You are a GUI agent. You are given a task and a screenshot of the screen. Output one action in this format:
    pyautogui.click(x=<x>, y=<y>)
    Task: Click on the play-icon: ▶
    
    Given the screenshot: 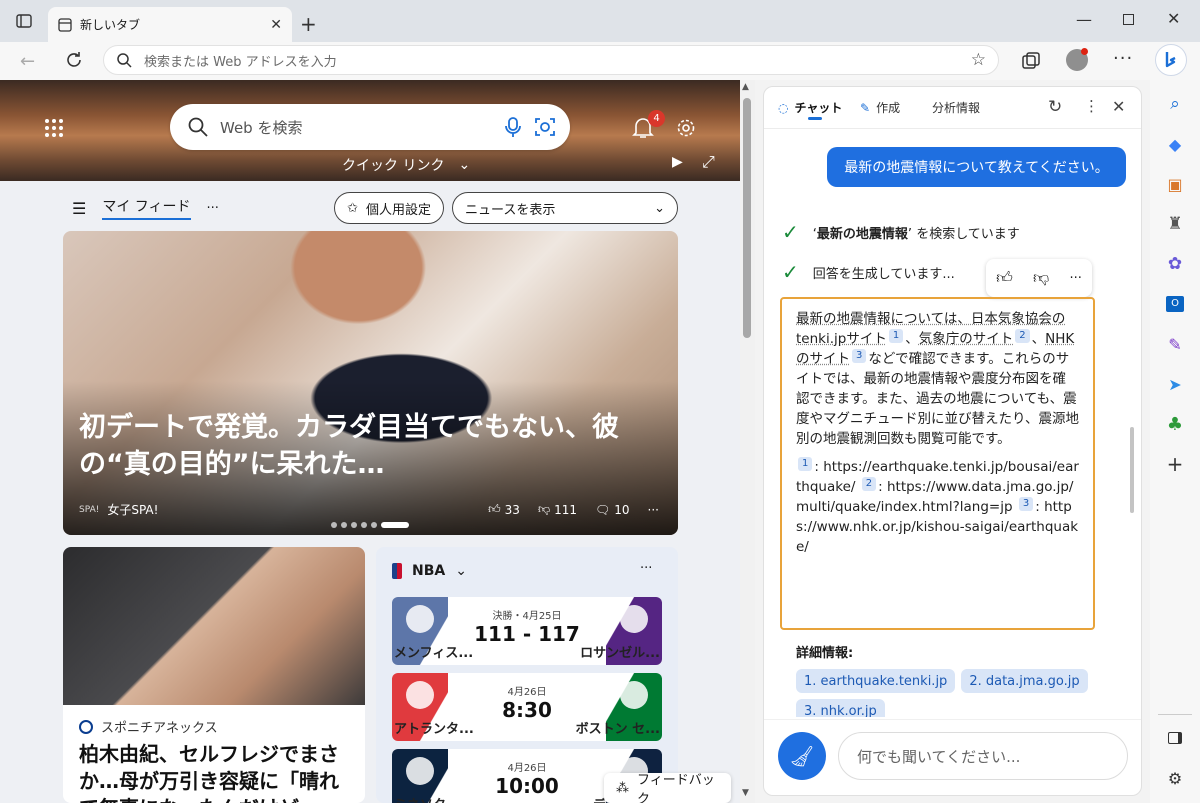 What is the action you would take?
    pyautogui.click(x=677, y=162)
    